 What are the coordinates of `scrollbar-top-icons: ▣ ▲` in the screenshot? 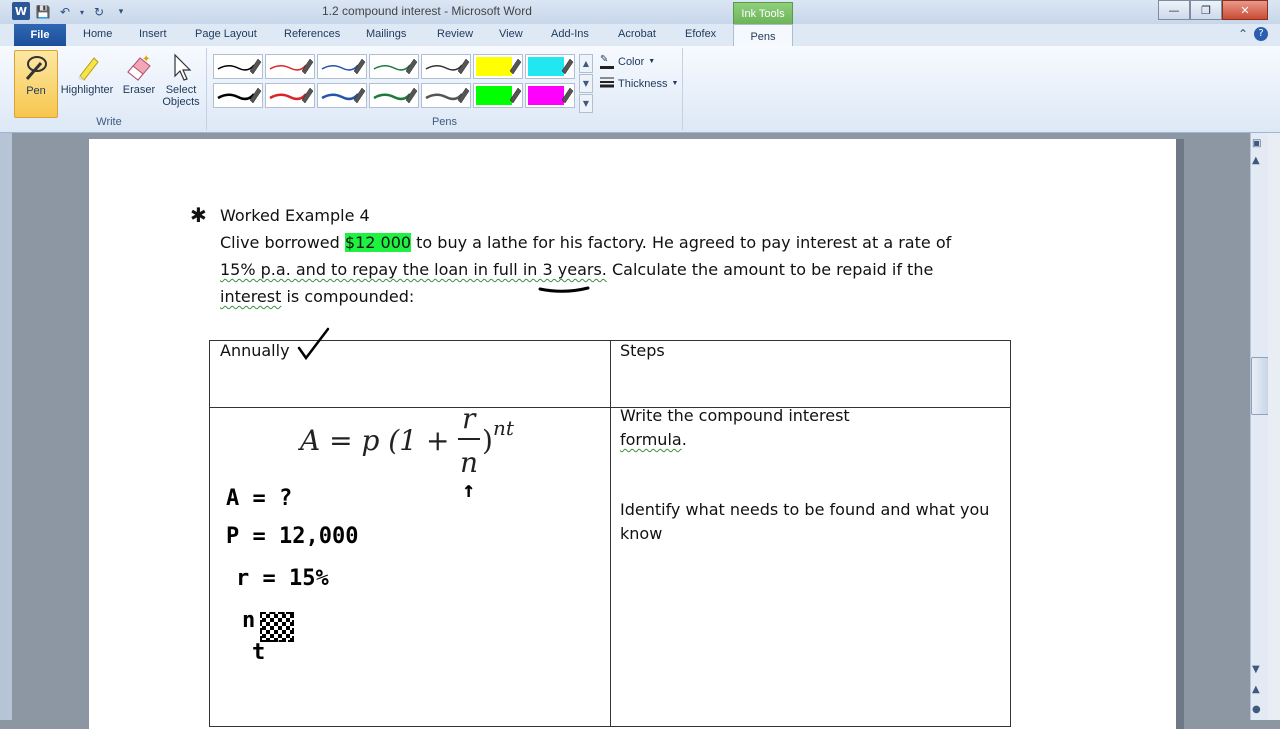 It's located at (1259, 152).